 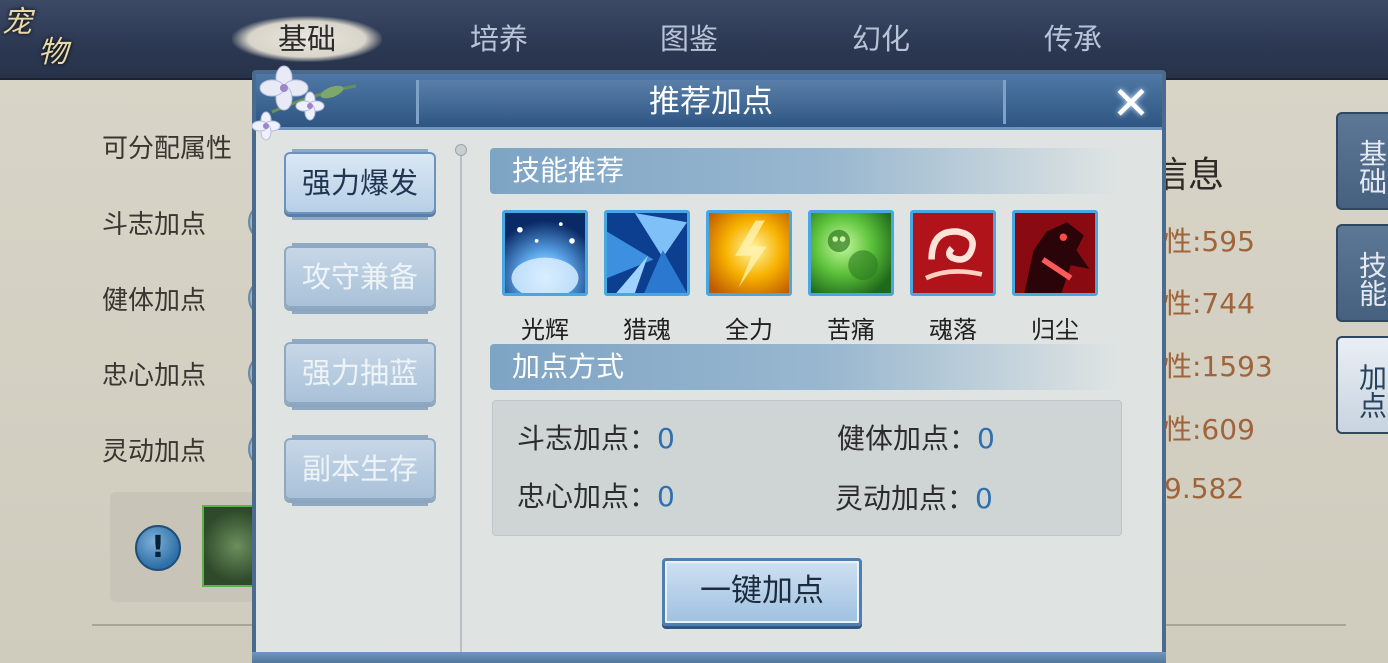 What do you see at coordinates (881, 39) in the screenshot?
I see `tab-transform: 幻化` at bounding box center [881, 39].